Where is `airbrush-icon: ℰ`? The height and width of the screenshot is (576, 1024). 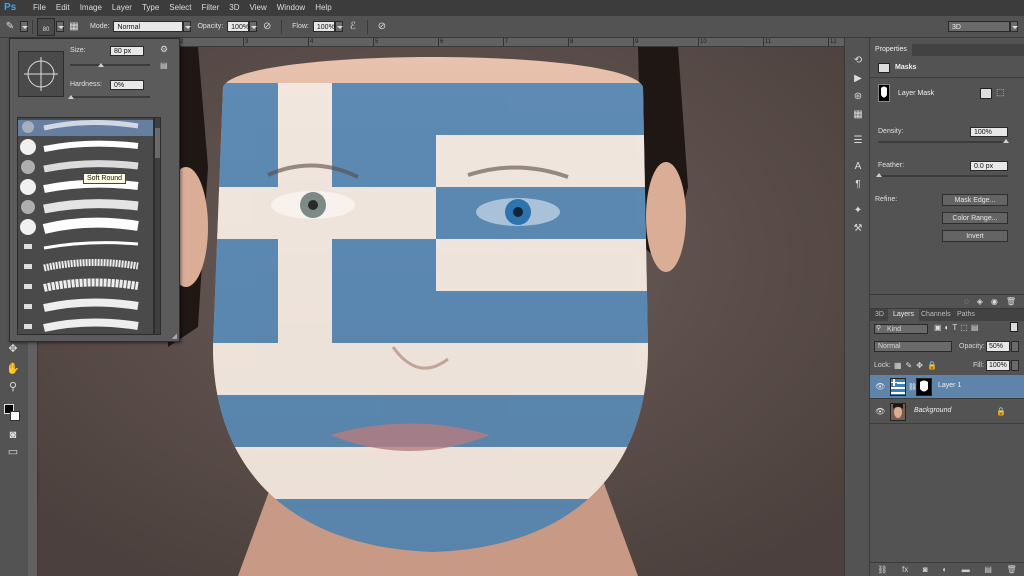
airbrush-icon: ℰ is located at coordinates (353, 27).